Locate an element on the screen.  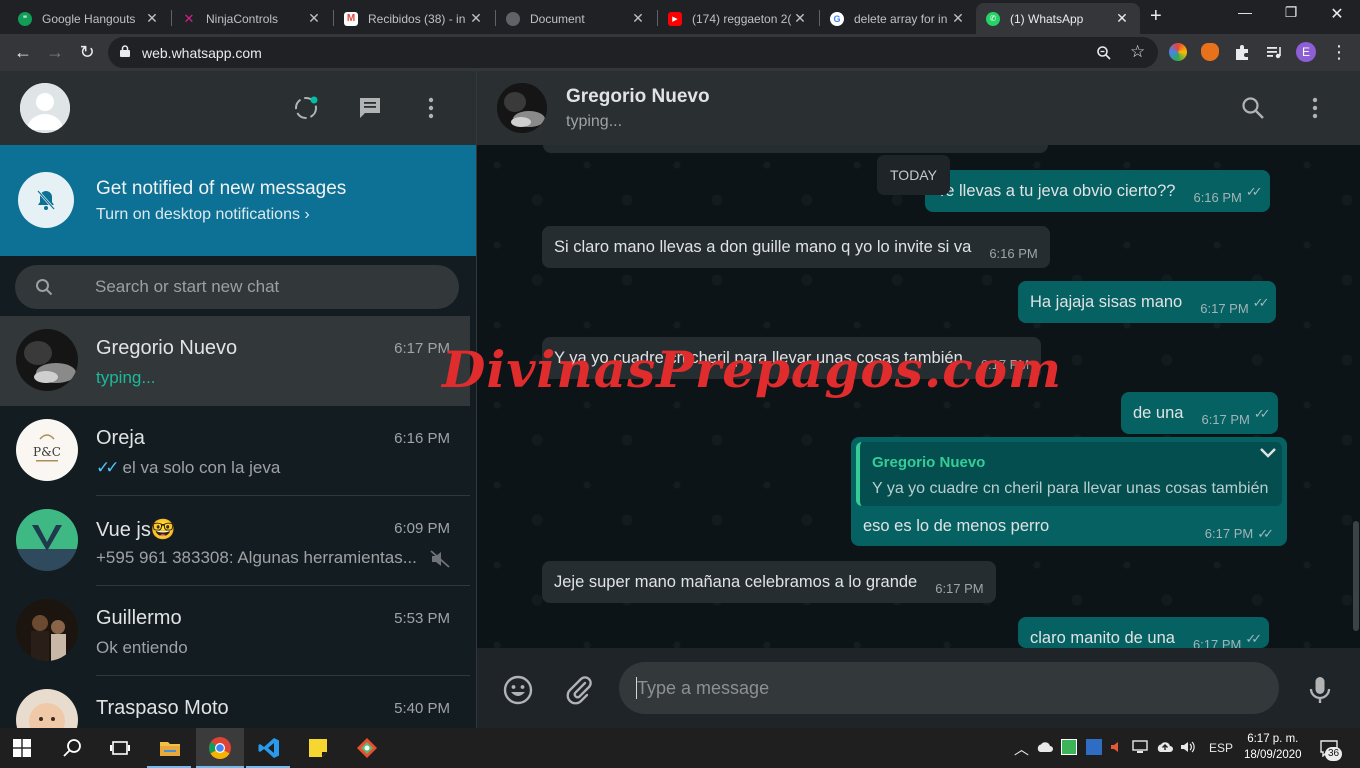
search-box is located at coordinates (237, 287).